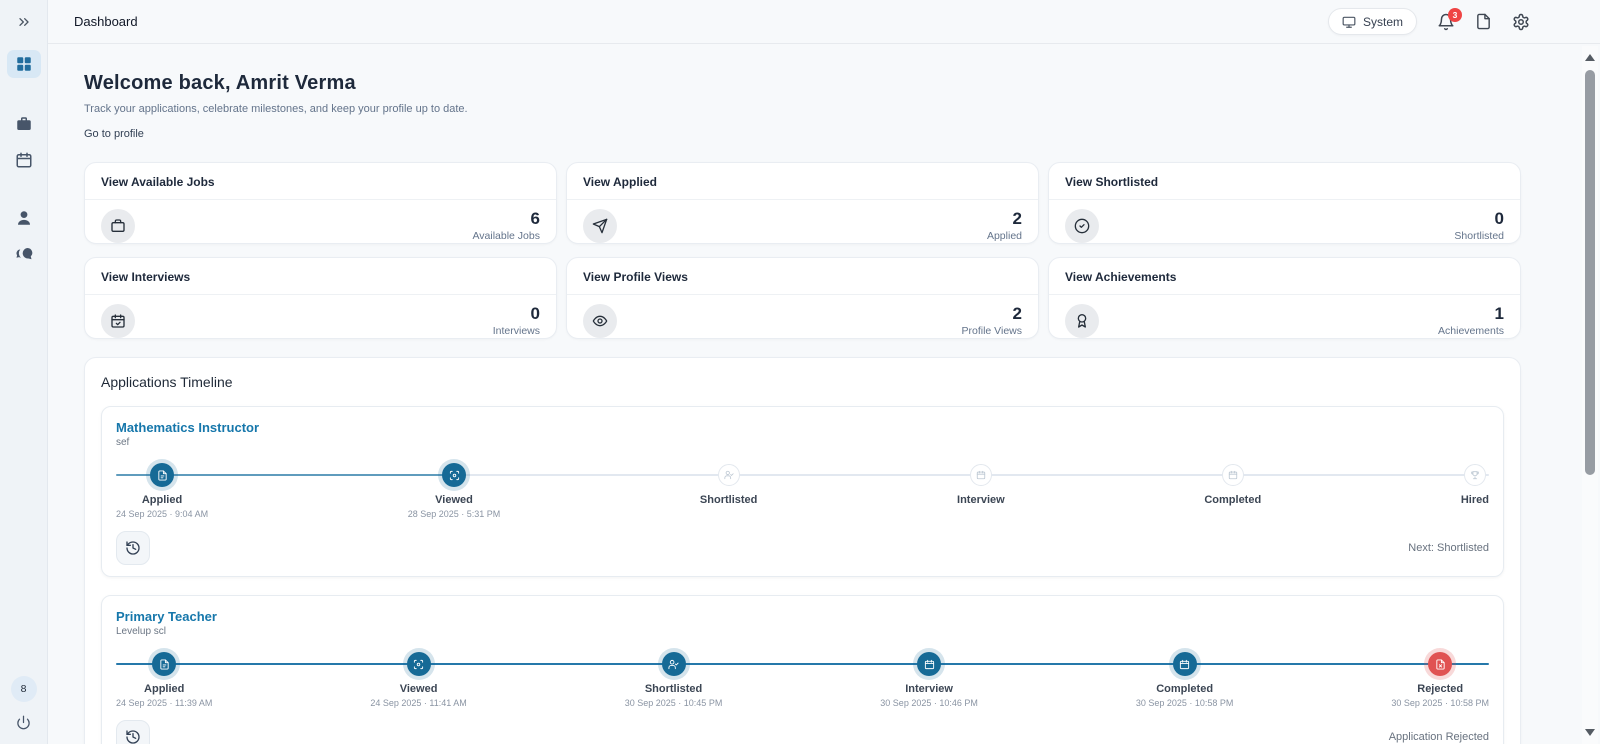 Image resolution: width=1600 pixels, height=744 pixels. I want to click on step-date: 24 Sep 2025 · 9:04 AM, so click(162, 514).